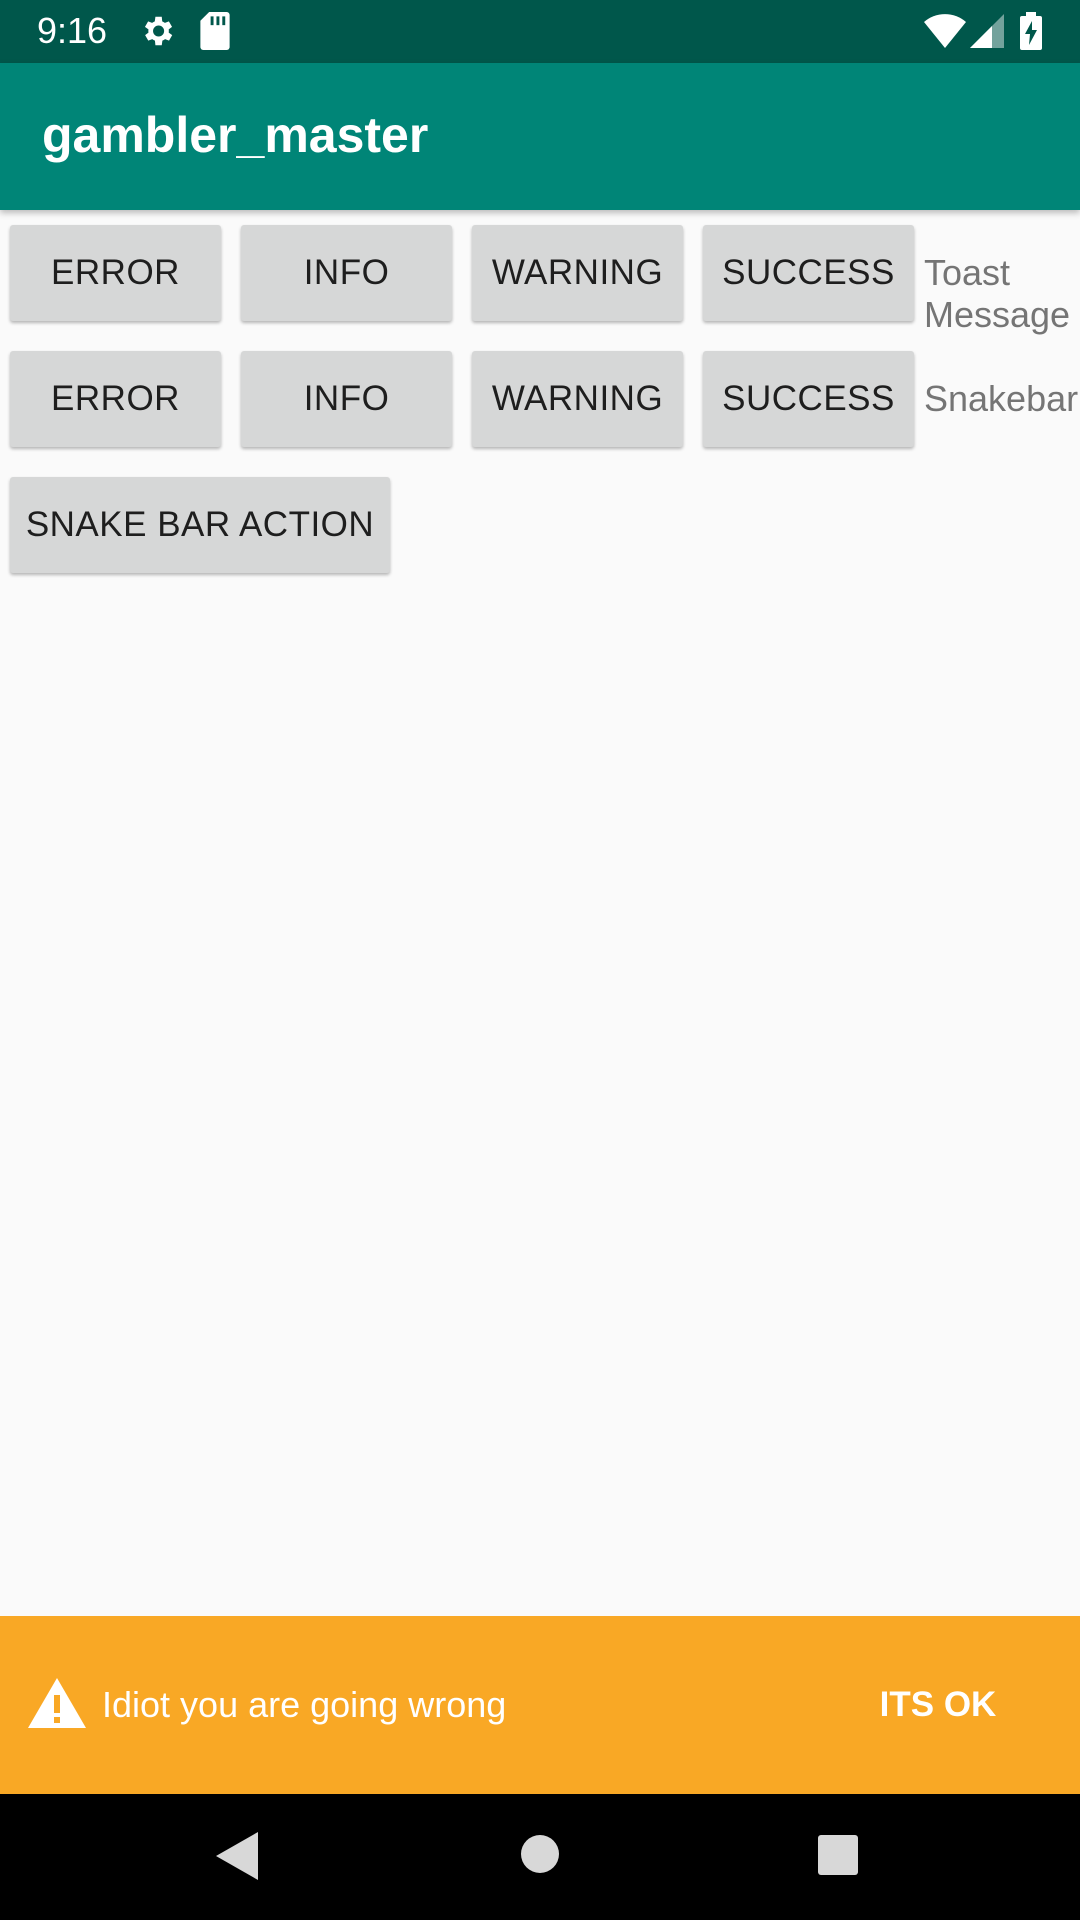 Image resolution: width=1080 pixels, height=1920 pixels. Describe the element at coordinates (1001, 398) in the screenshot. I see `snakebar-label: Snakebar` at that location.